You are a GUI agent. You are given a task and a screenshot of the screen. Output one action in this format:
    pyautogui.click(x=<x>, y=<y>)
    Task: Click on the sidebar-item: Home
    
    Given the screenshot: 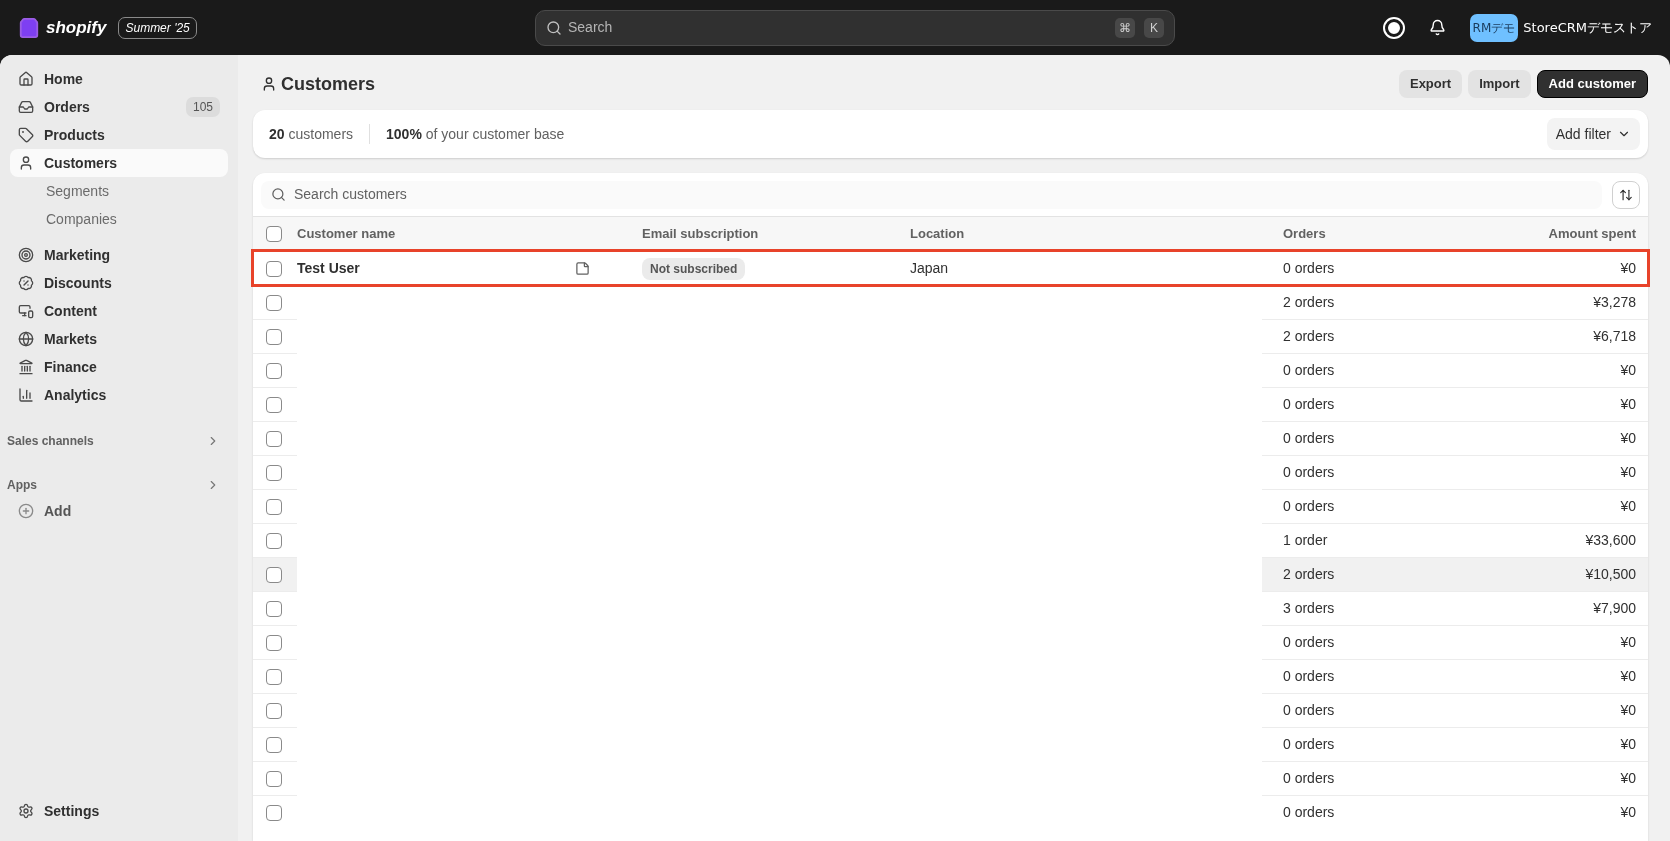 What is the action you would take?
    pyautogui.click(x=119, y=79)
    